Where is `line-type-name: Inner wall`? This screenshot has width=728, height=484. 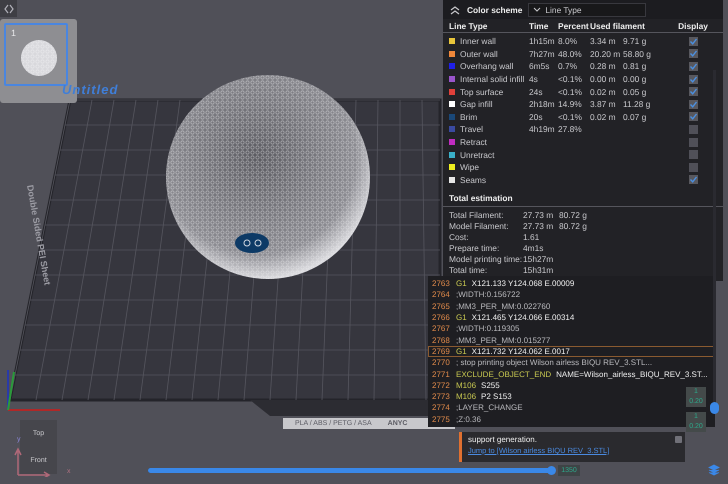 line-type-name: Inner wall is located at coordinates (478, 41).